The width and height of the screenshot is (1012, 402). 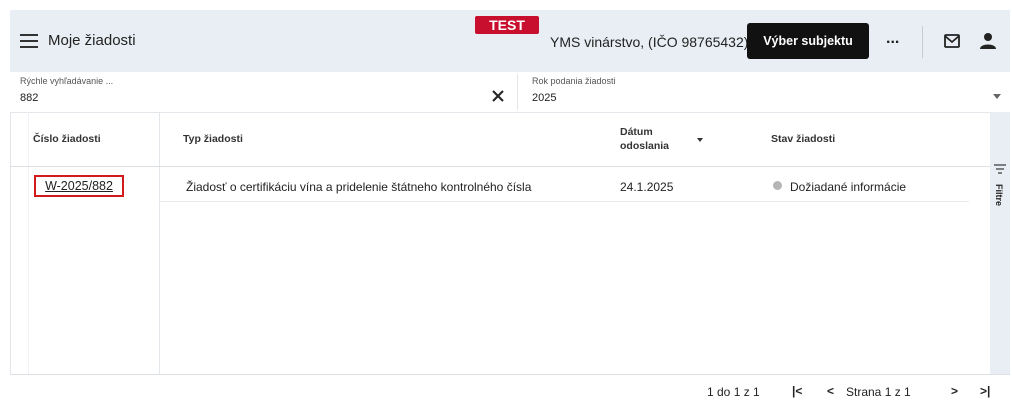 I want to click on quick-search-input: 882, so click(x=29, y=98).